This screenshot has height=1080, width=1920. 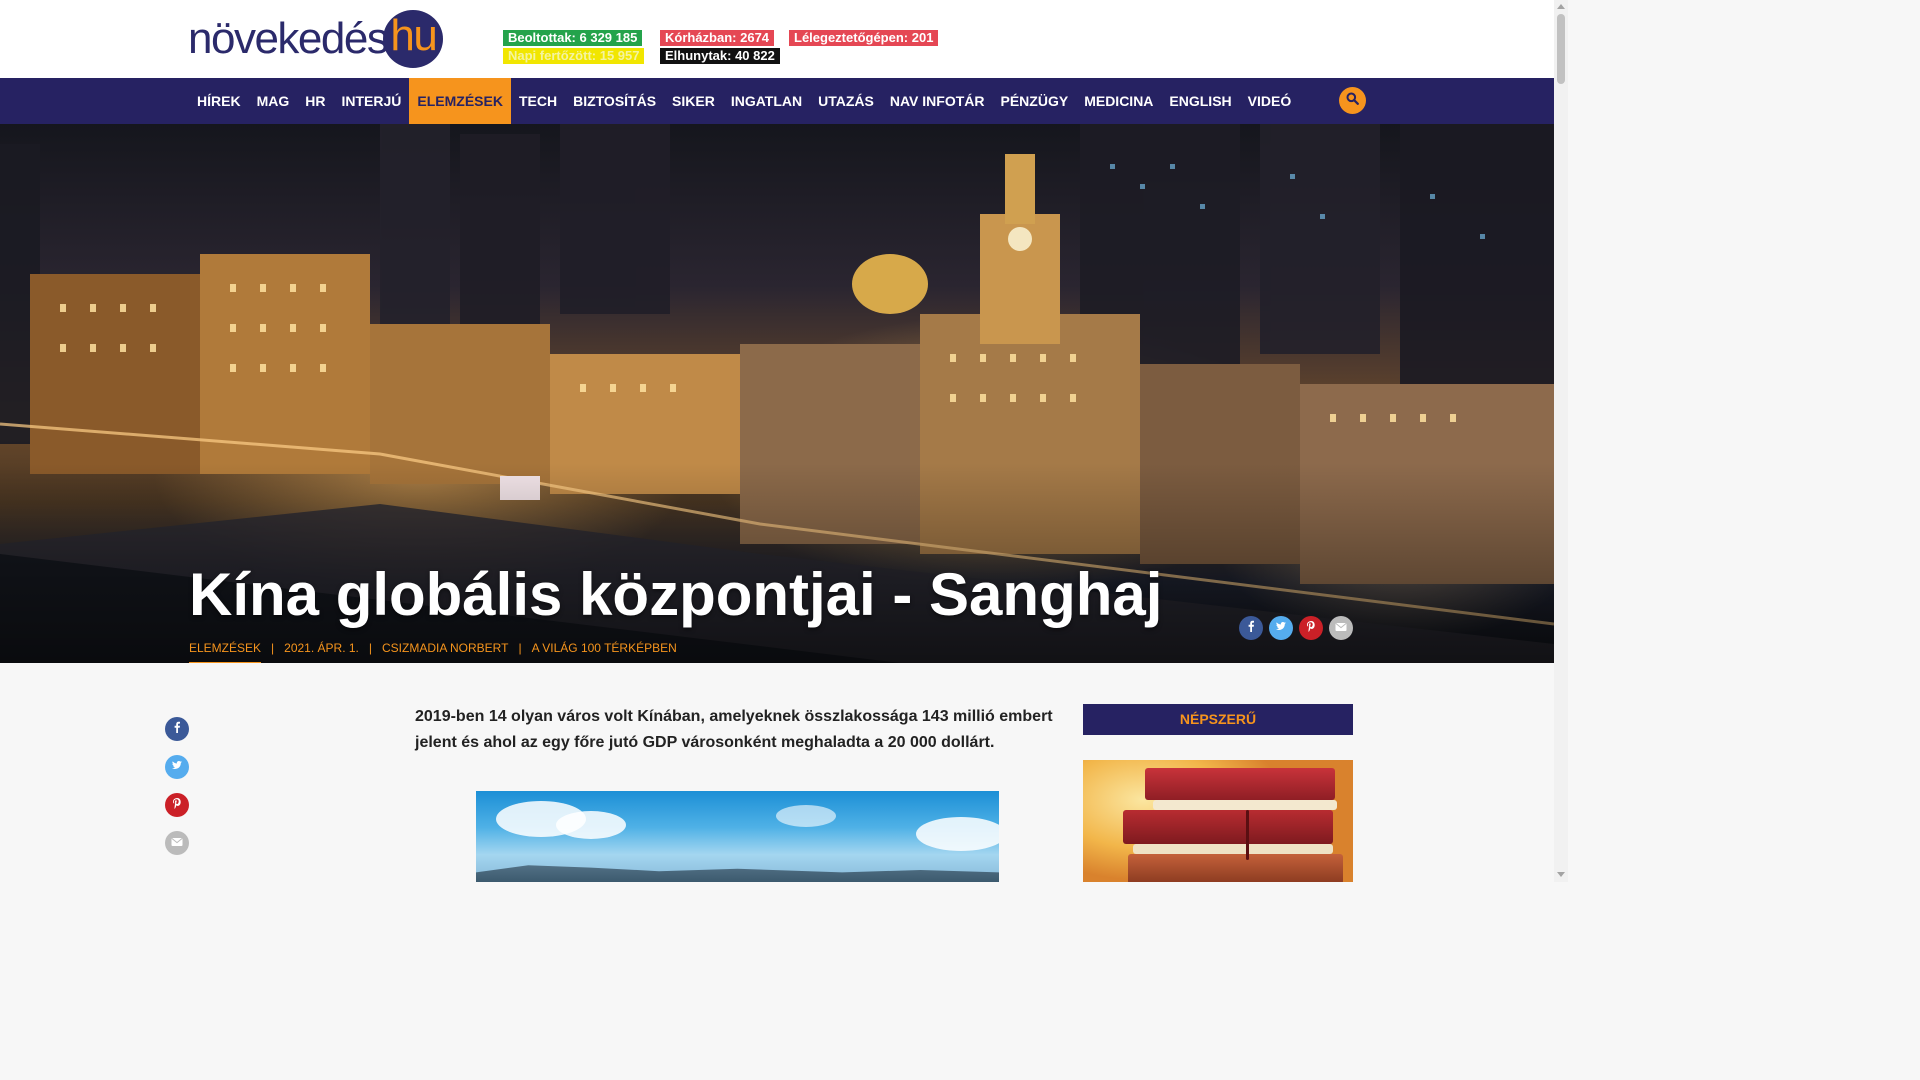 I want to click on nav-item-medicina: MEDICINA, so click(x=1118, y=101).